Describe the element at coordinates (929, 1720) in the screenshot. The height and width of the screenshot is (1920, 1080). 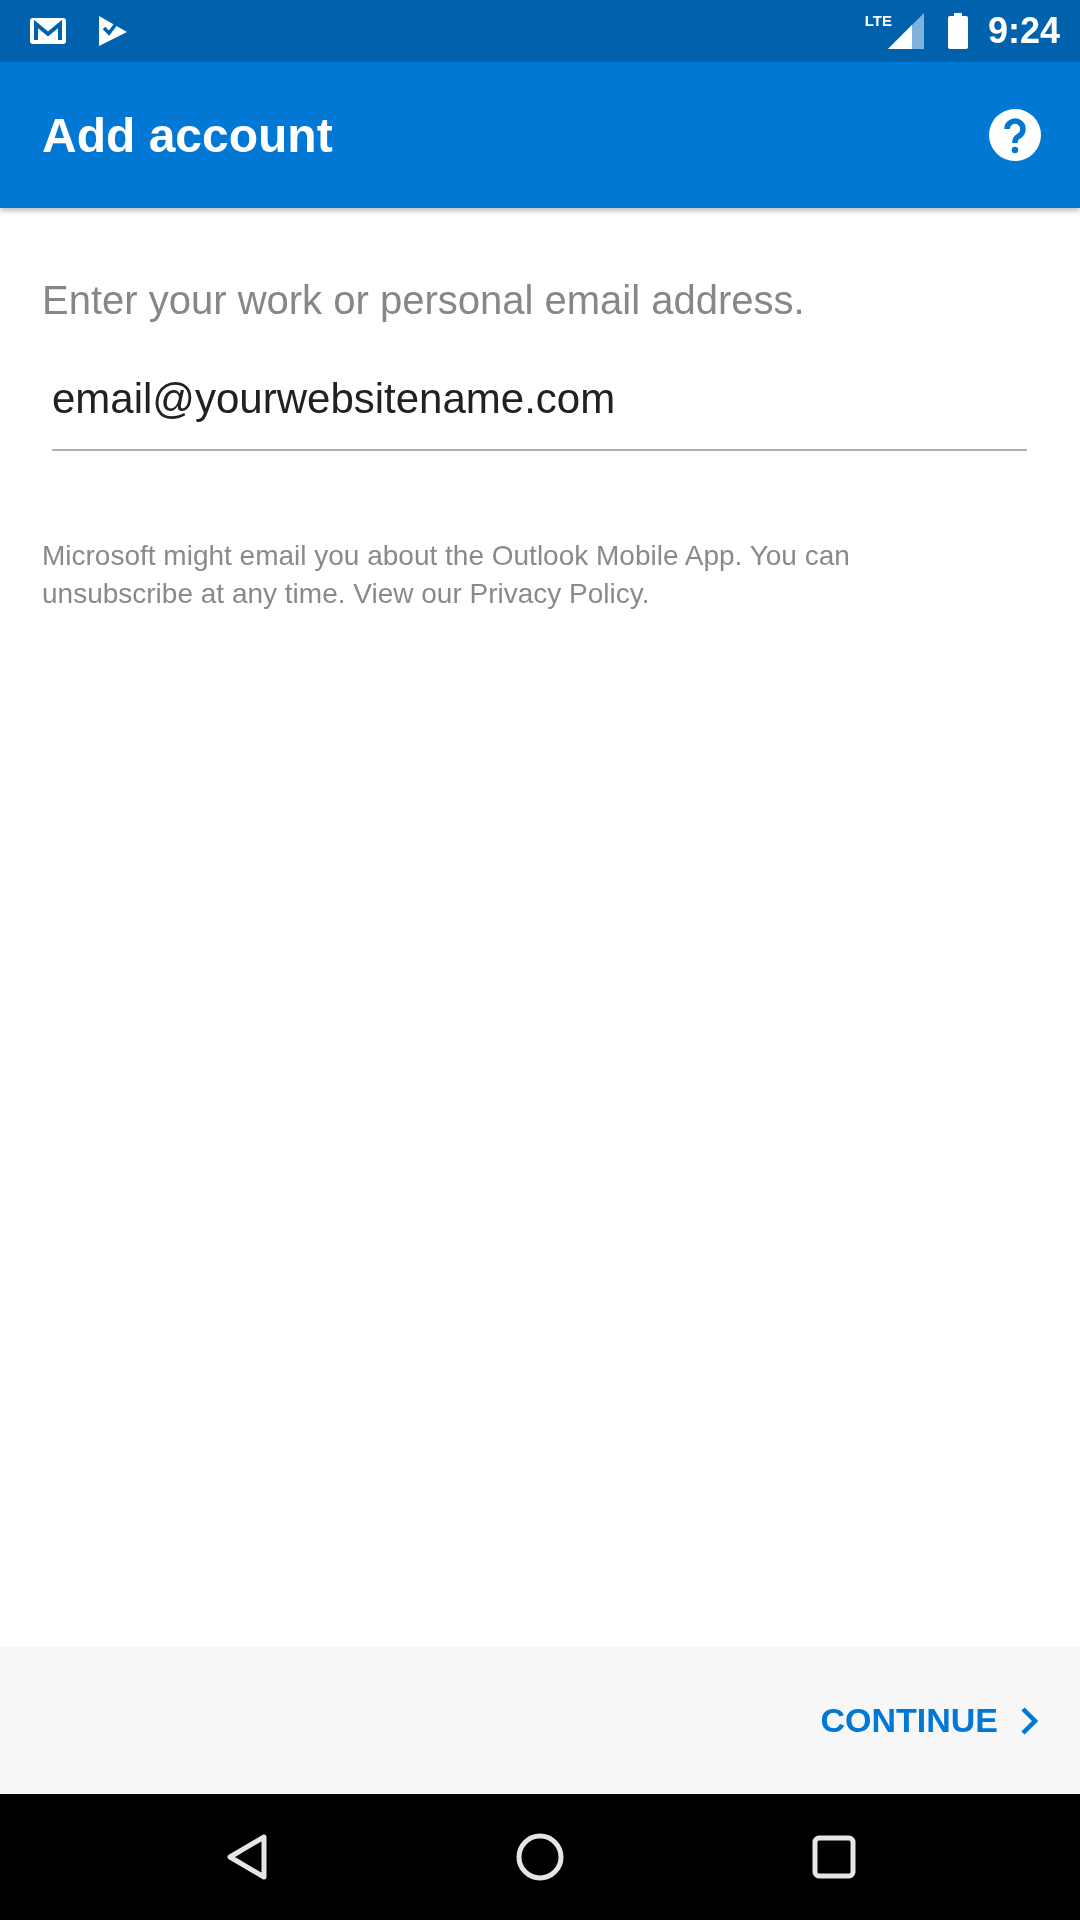
I see `continue-button: CONTINUE` at that location.